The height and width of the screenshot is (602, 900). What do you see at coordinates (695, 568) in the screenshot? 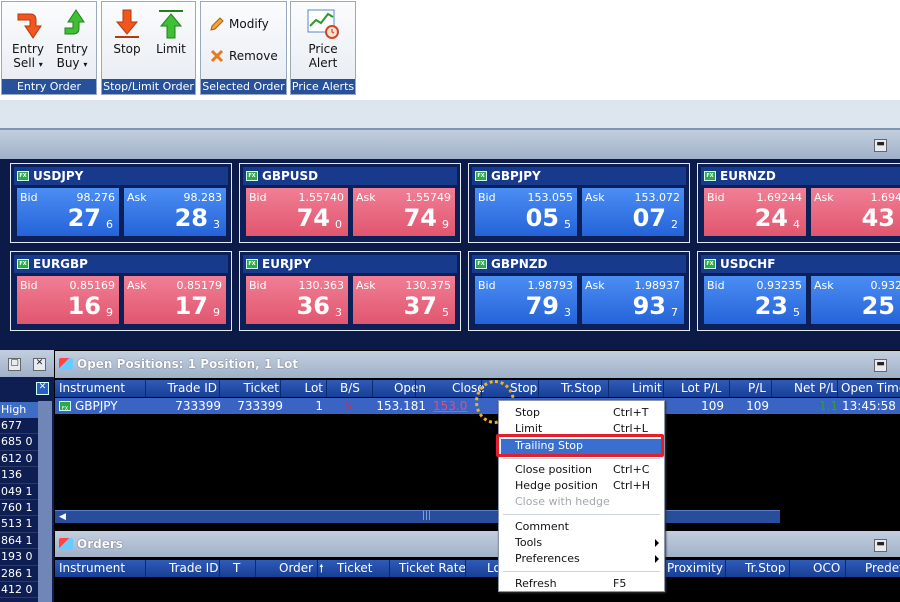
I see `column-header-proximity: Proximity` at bounding box center [695, 568].